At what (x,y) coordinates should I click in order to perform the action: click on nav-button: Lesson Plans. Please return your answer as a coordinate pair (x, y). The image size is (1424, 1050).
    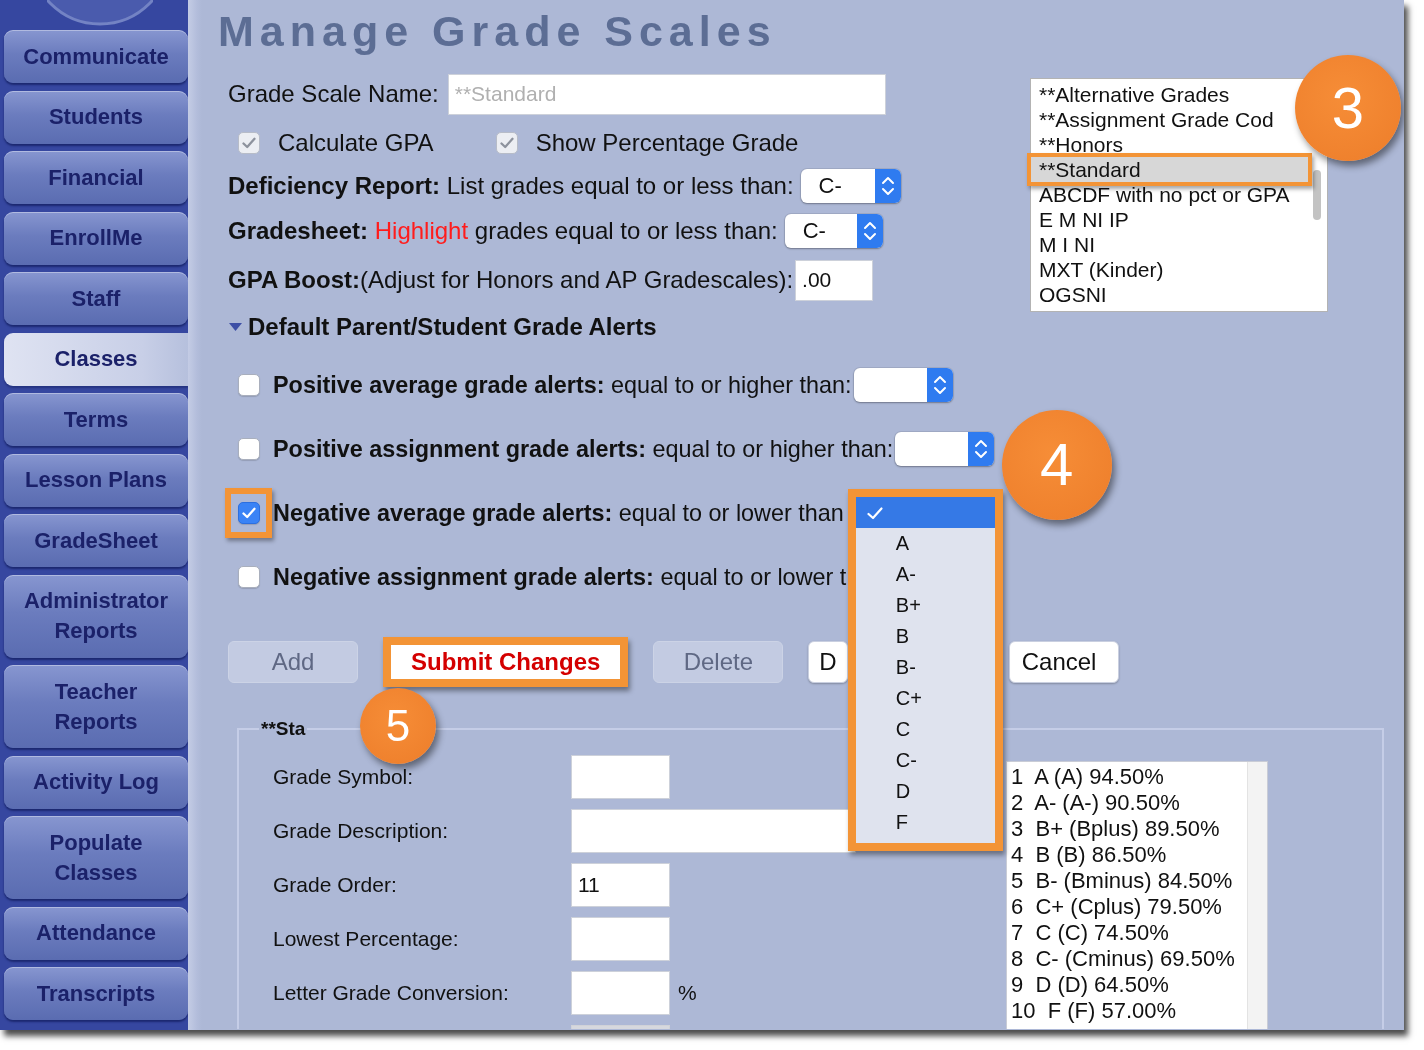
    Looking at the image, I should click on (96, 480).